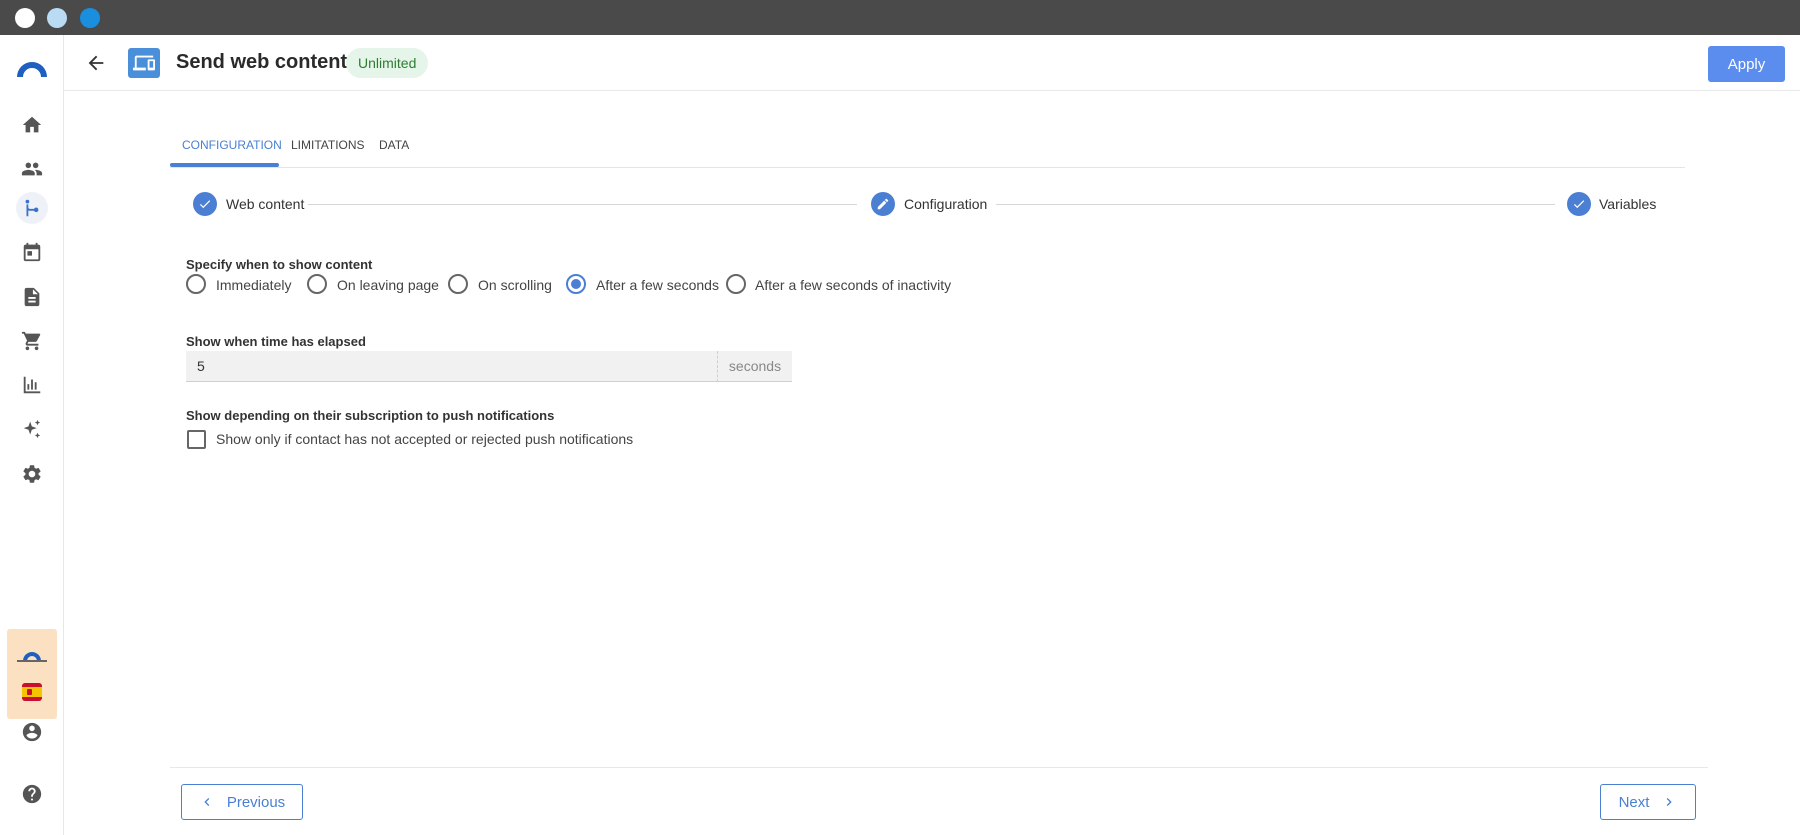 The height and width of the screenshot is (835, 1800). I want to click on previous-button: Previous, so click(242, 802).